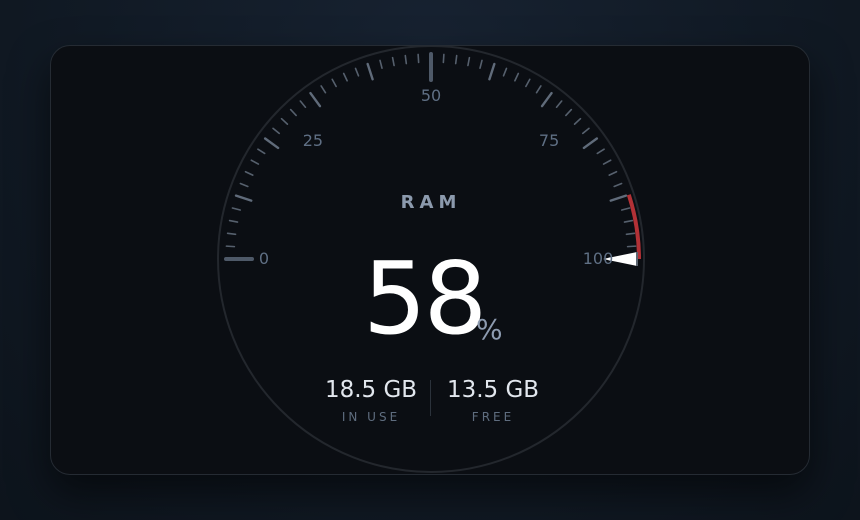 This screenshot has width=860, height=520. I want to click on in-use-stat: 18.5 GB IN USE, so click(371, 400).